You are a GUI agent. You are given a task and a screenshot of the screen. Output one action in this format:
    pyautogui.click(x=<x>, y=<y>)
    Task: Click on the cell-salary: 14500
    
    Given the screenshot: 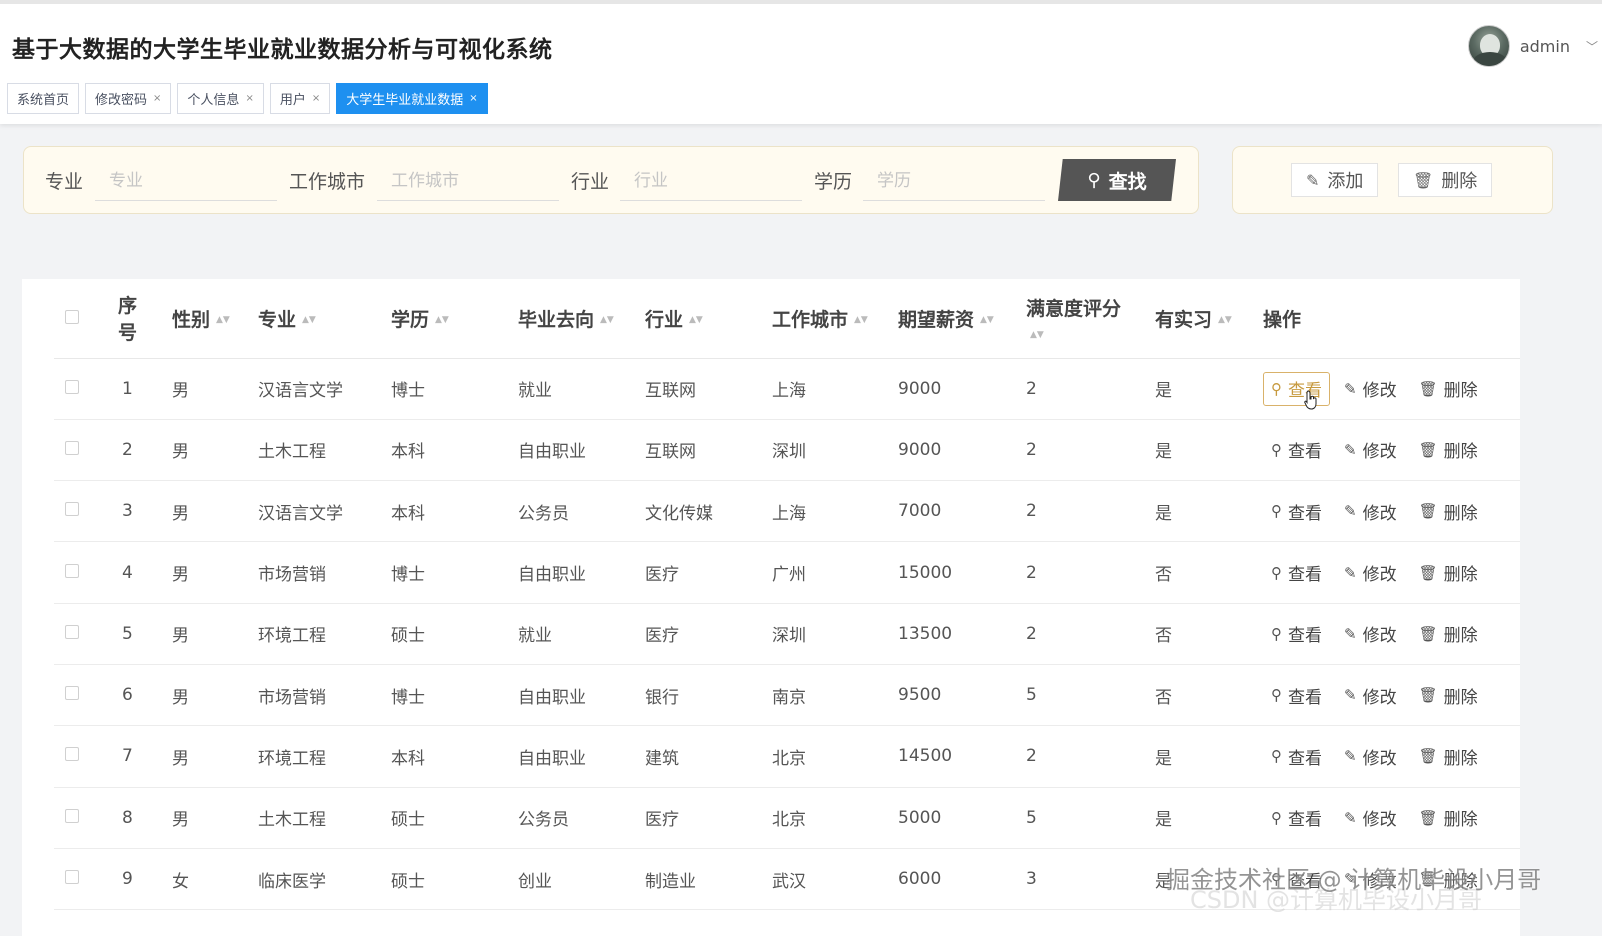 What is the action you would take?
    pyautogui.click(x=962, y=756)
    